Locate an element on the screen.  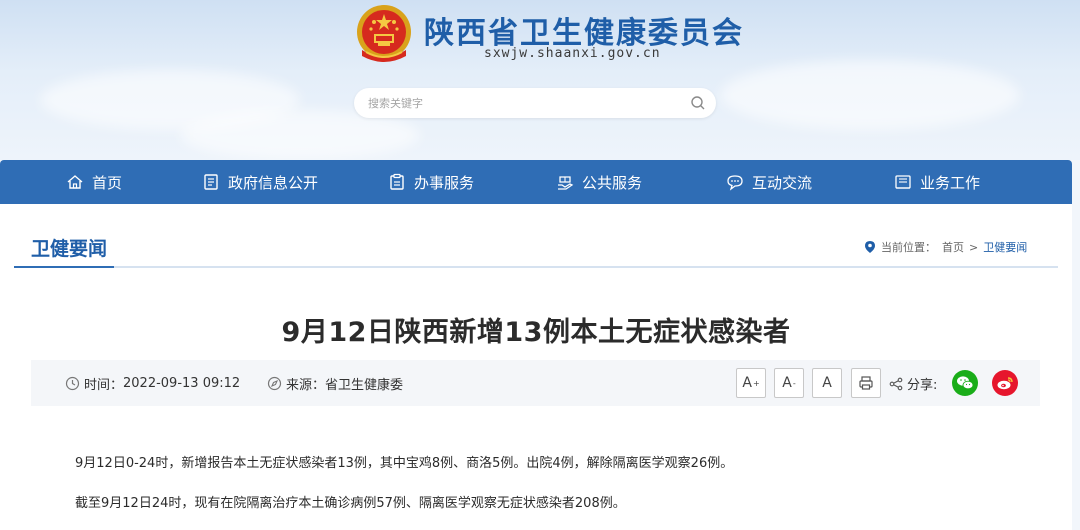
nav-item-label: 政府信息公开 is located at coordinates (273, 182).